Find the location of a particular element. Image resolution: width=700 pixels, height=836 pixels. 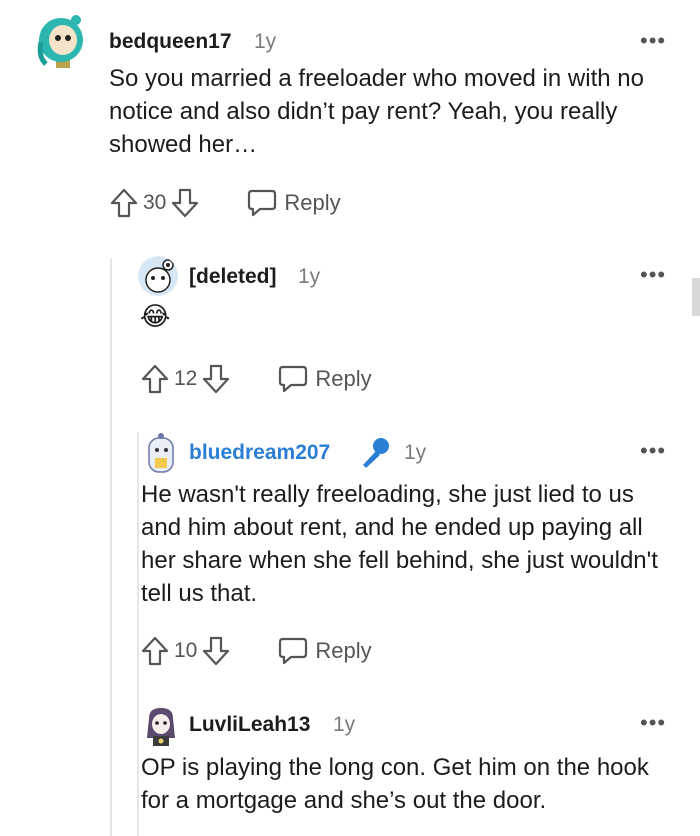

microphone-icon is located at coordinates (375, 453).